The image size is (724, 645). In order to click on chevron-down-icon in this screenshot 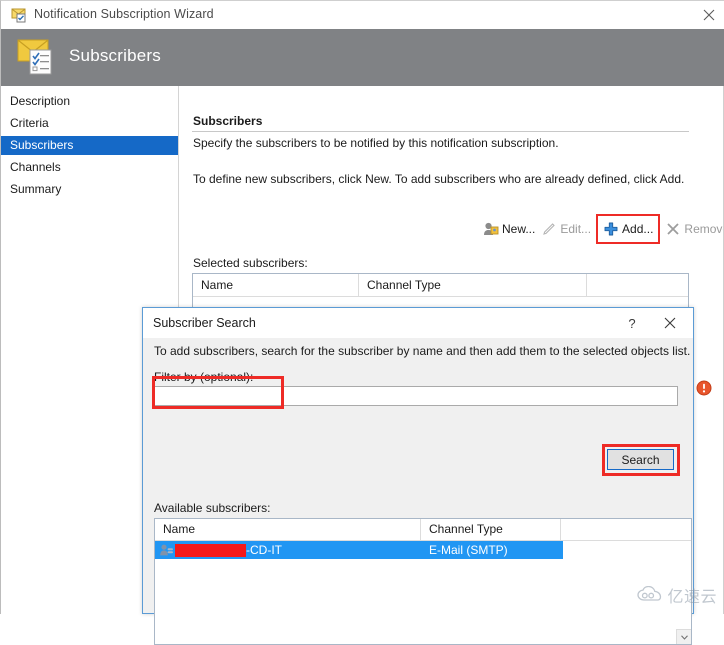, I will do `click(684, 637)`.